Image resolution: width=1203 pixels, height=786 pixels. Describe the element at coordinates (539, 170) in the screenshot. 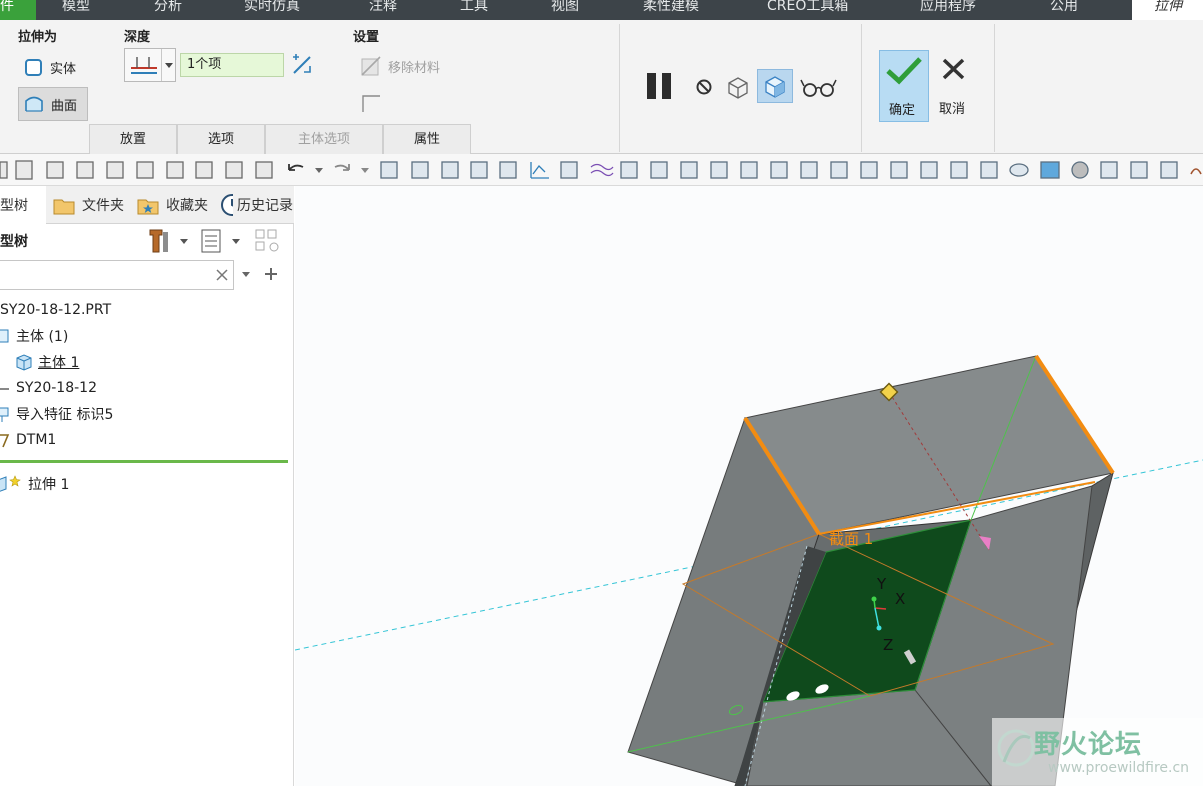

I see `graph-icon` at that location.